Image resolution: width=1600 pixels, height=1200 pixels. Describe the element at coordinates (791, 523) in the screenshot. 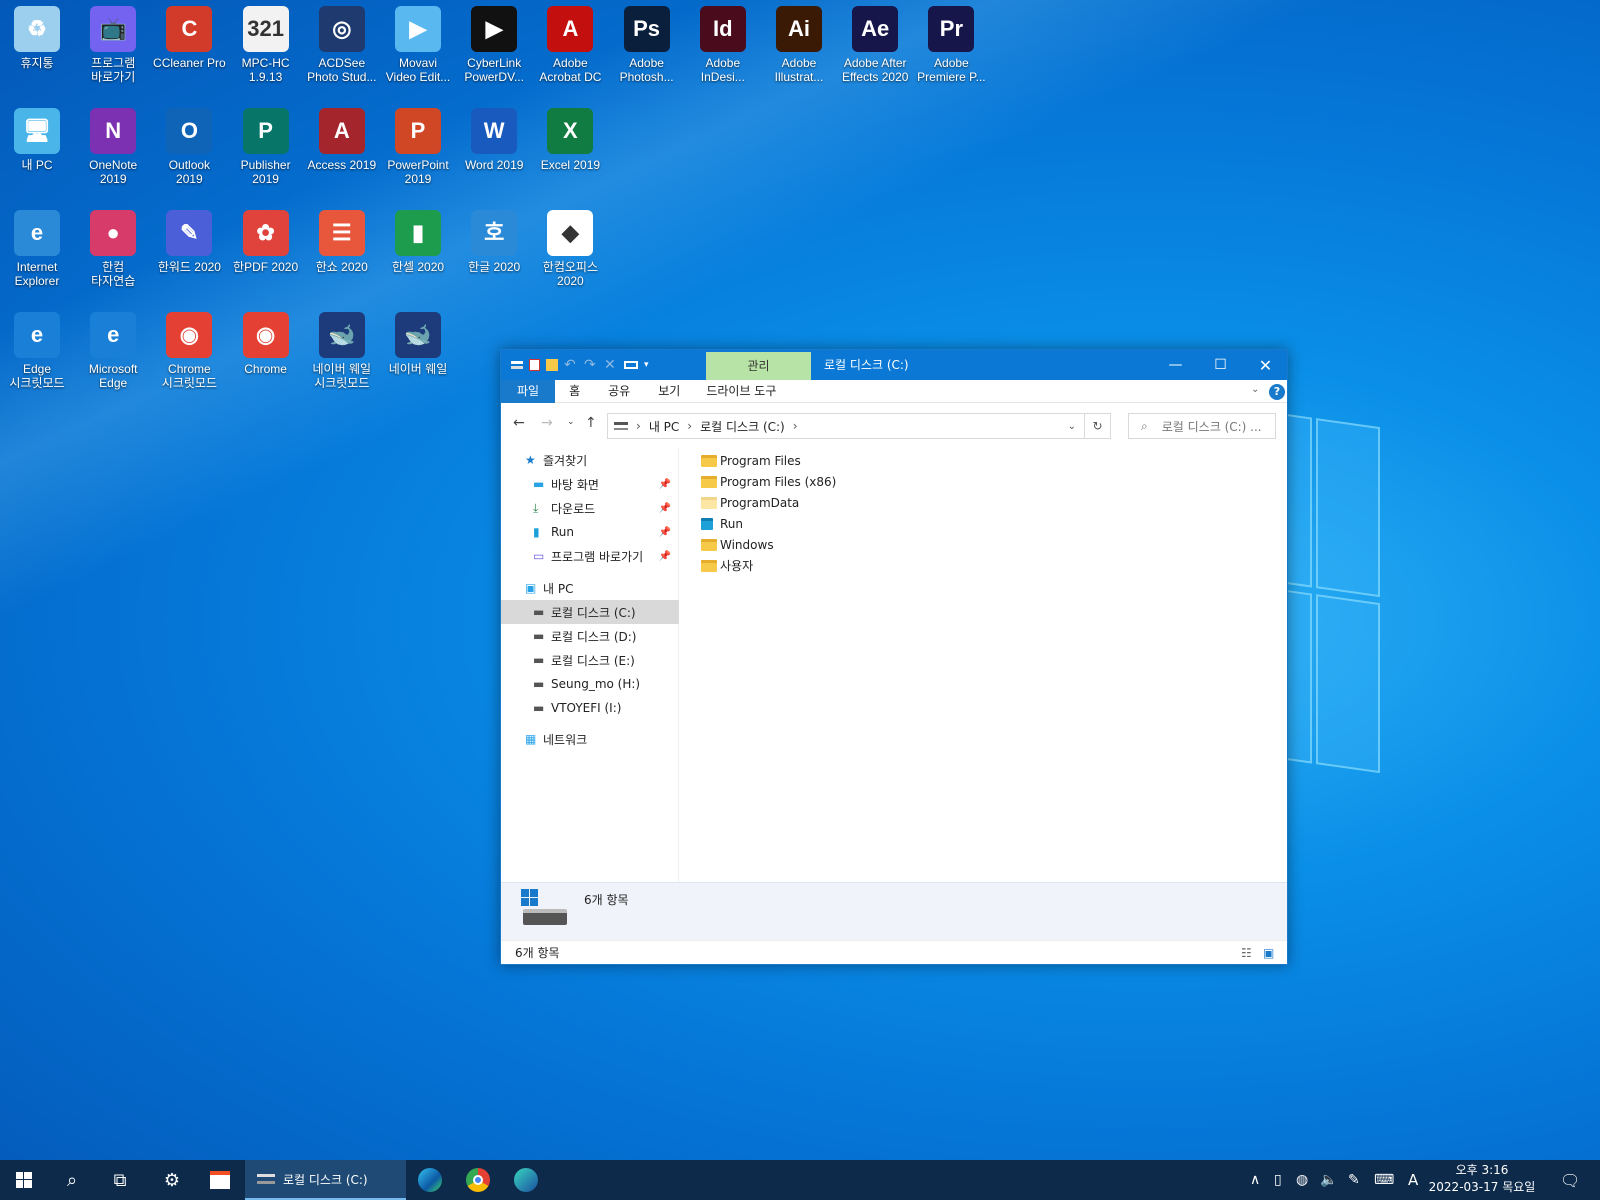

I see `list-item: Run` at that location.